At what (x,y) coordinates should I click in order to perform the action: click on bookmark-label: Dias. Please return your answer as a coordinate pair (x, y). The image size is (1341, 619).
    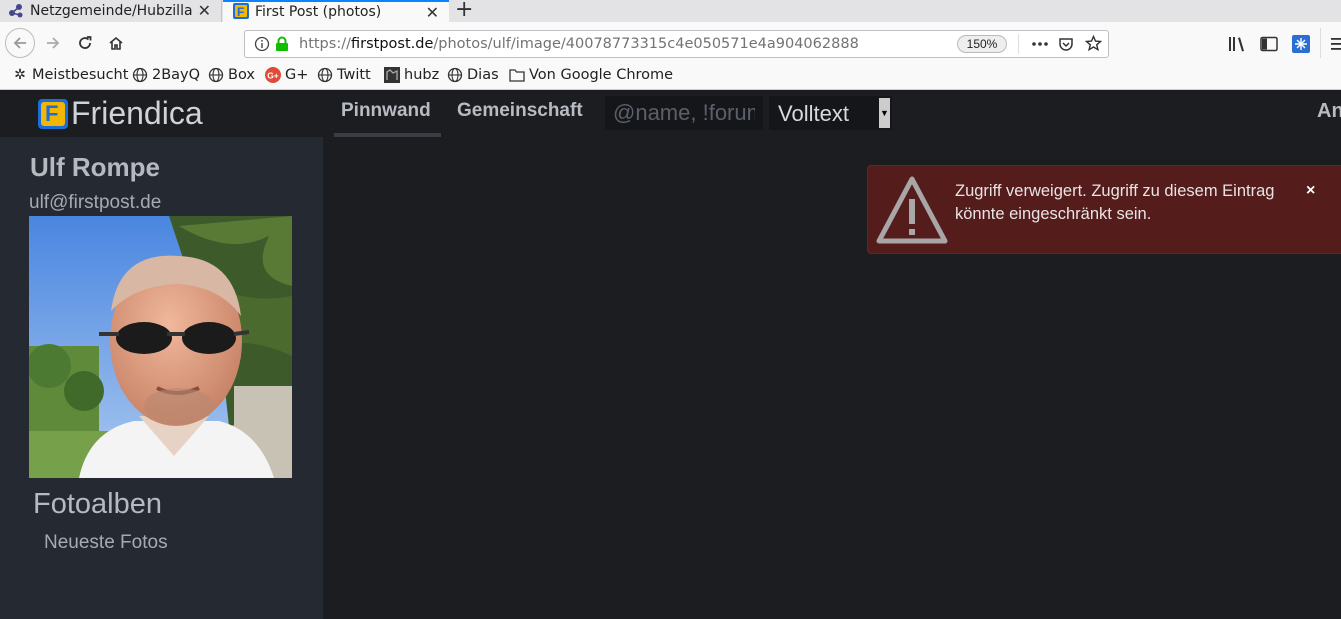
    Looking at the image, I should click on (483, 75).